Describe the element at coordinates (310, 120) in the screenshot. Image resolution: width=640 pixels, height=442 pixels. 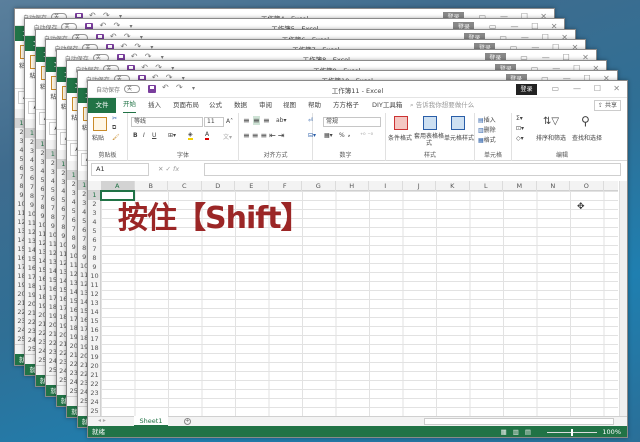
I see `wrap-text-icon: ⏎` at that location.